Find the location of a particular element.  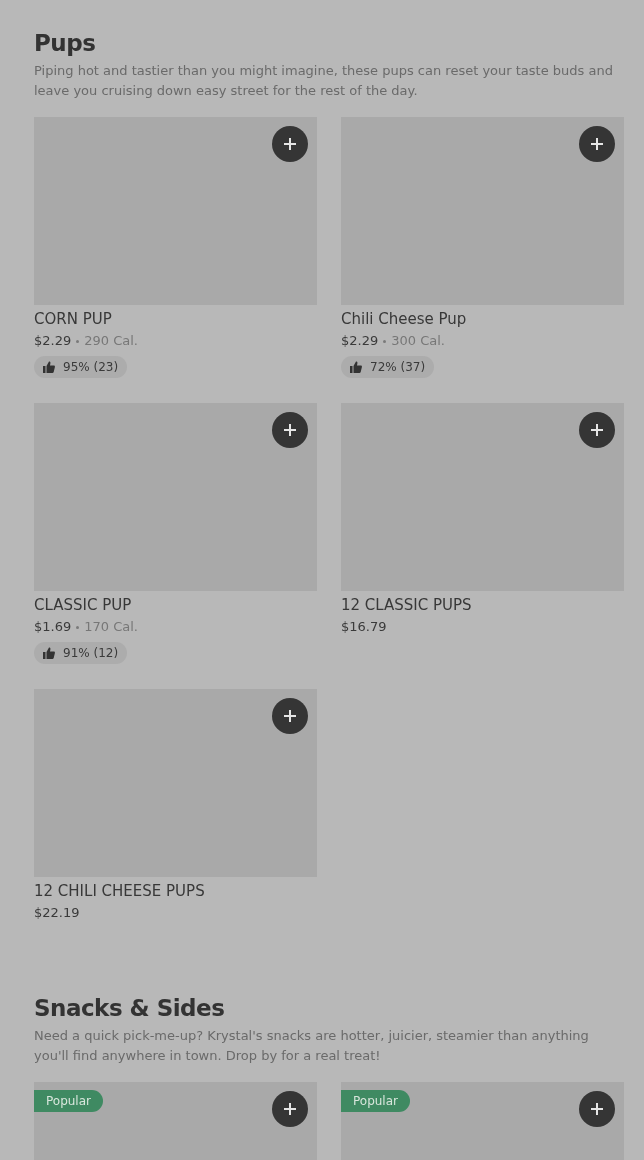

item-price: $22.19 is located at coordinates (57, 913).